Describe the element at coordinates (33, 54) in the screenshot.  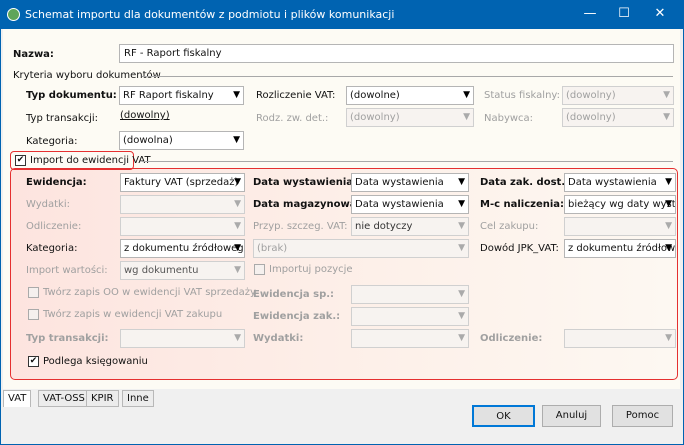
I see `nazwa-label: Nazwa:` at that location.